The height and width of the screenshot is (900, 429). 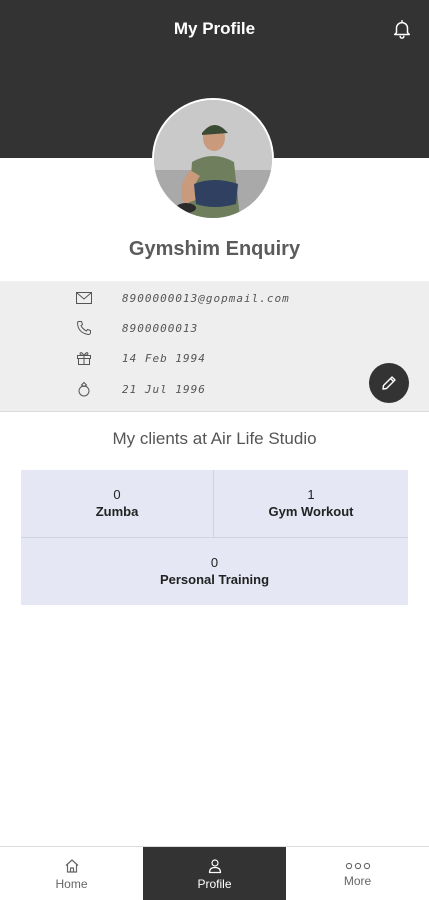 I want to click on nav-home: Home, so click(x=71, y=873).